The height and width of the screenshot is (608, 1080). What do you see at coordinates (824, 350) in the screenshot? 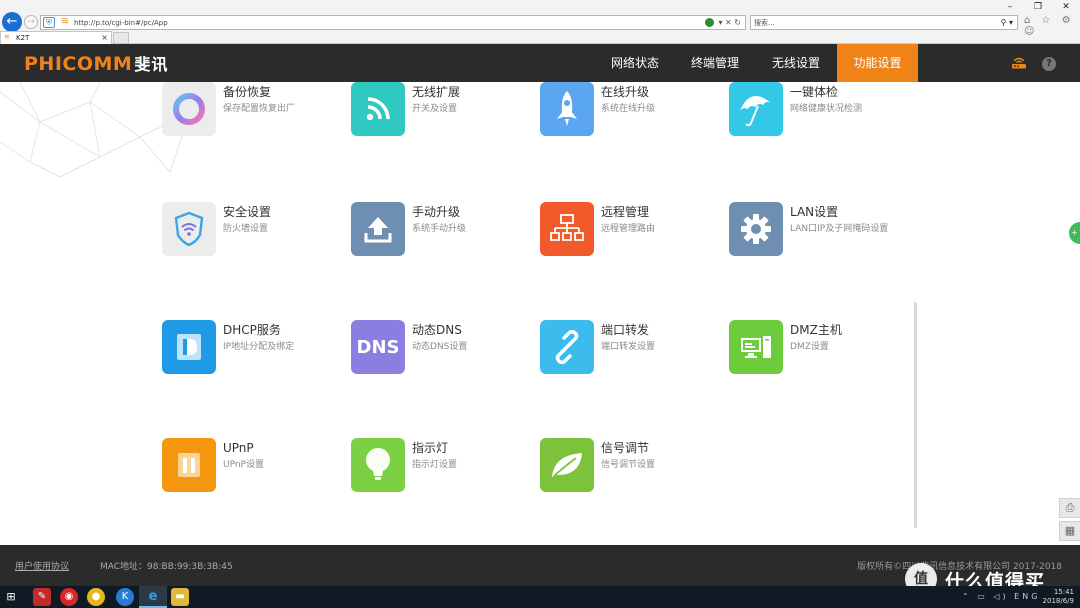
I see `tile-dmz-host: DMZ主机 DMZ设置` at bounding box center [824, 350].